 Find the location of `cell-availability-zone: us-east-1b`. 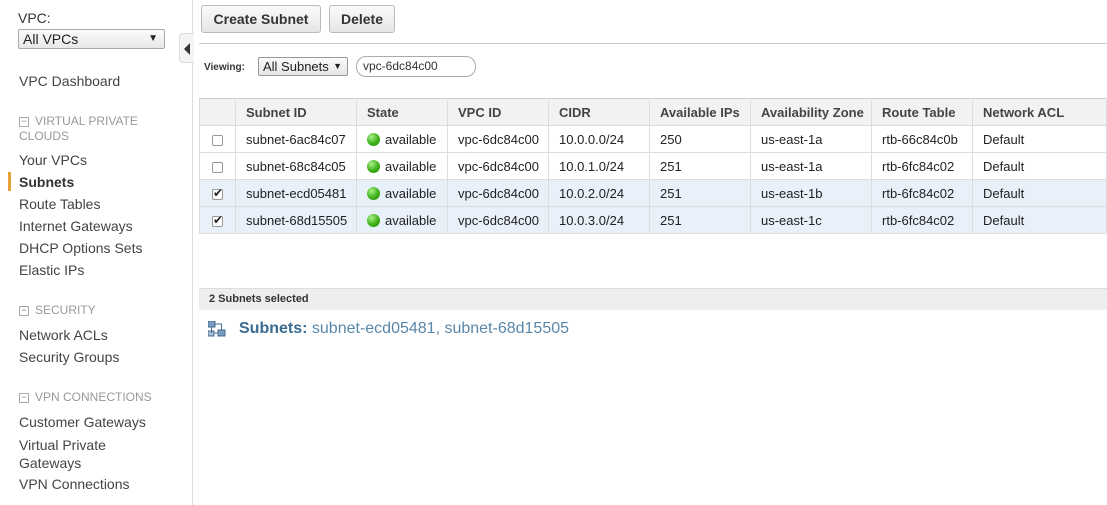

cell-availability-zone: us-east-1b is located at coordinates (811, 193).